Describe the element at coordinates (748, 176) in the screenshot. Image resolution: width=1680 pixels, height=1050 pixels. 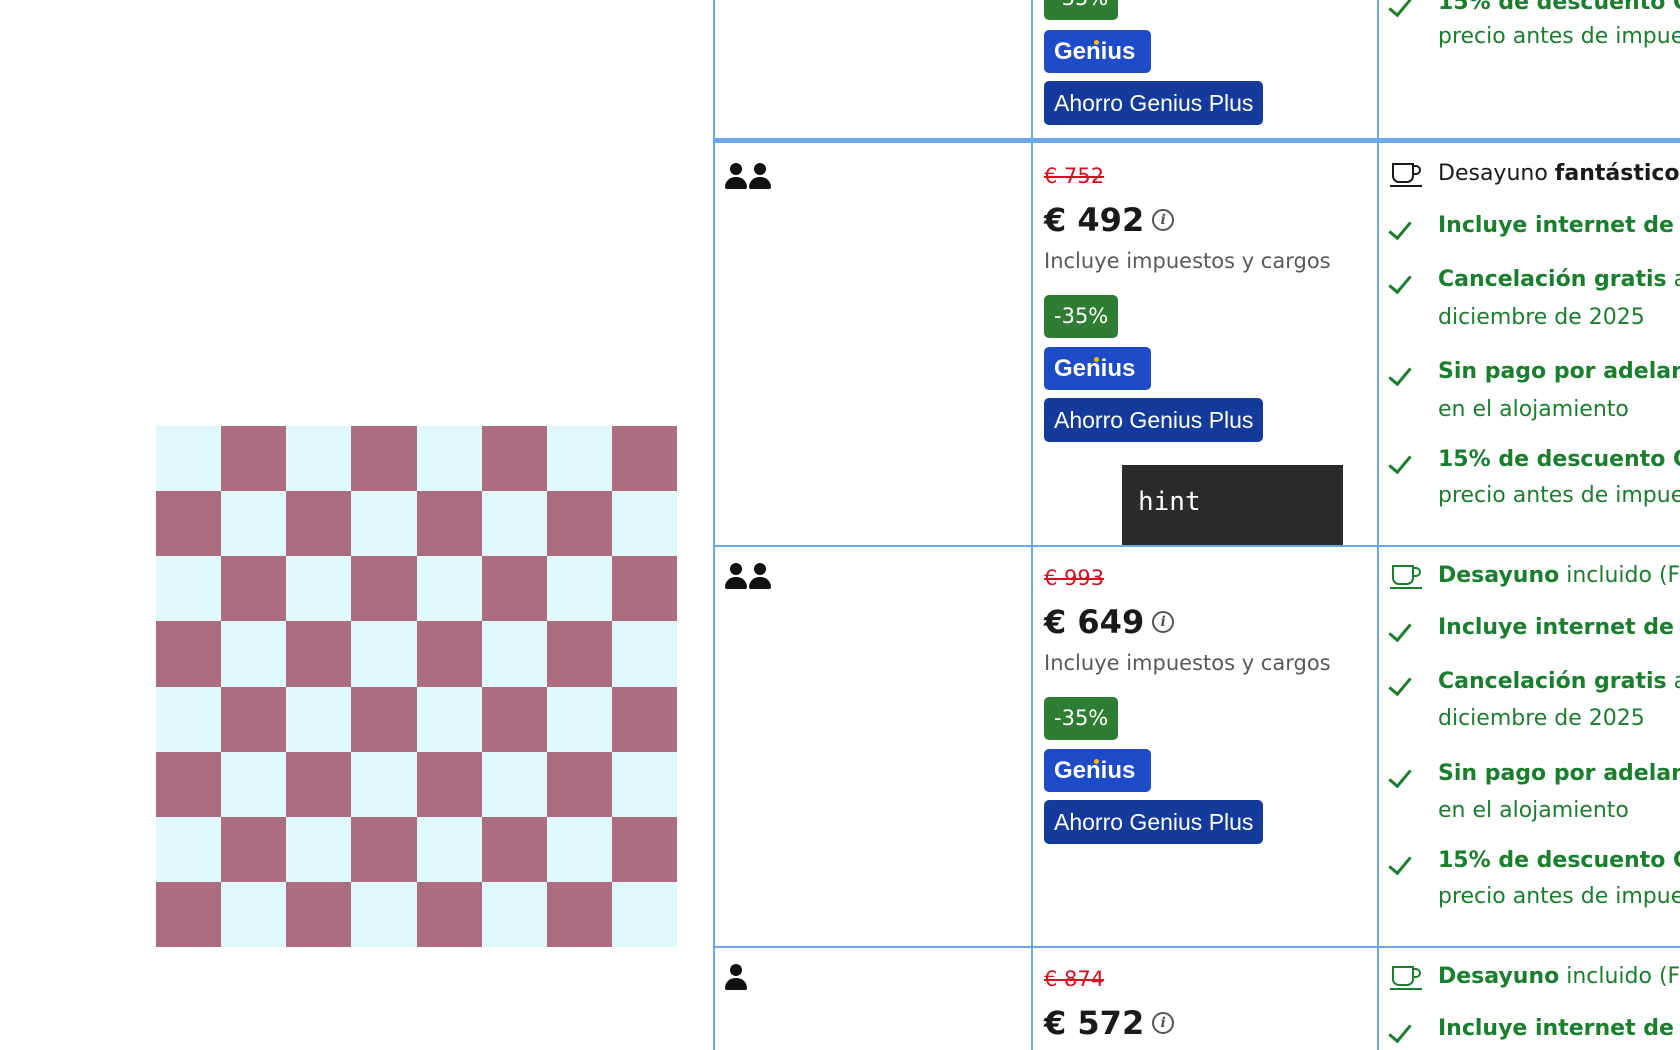
I see `occupancy` at that location.